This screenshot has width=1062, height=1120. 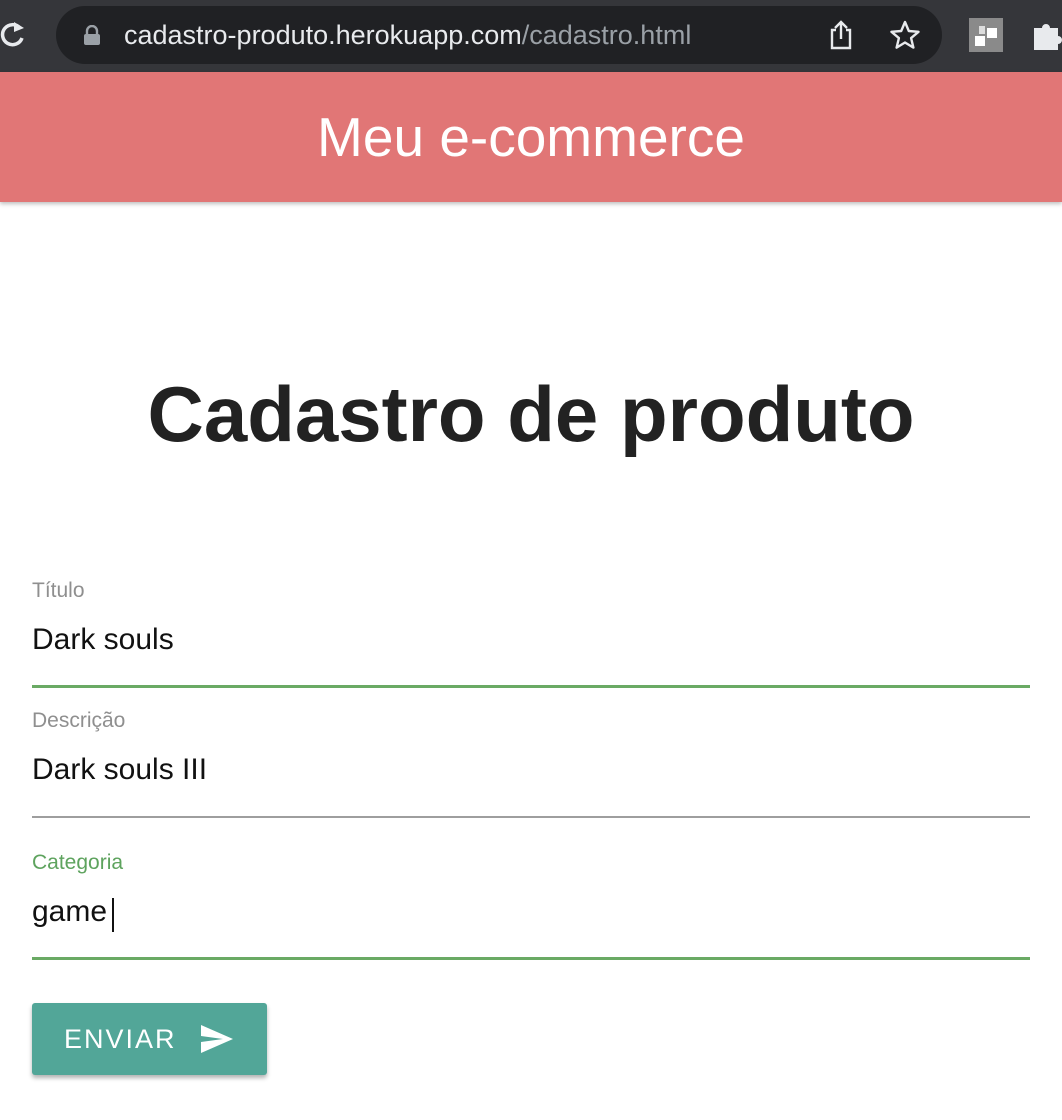 I want to click on puzzle-icon, so click(x=1047, y=35).